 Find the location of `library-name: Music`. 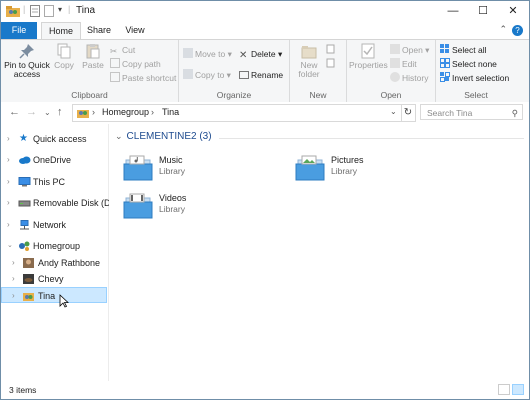

library-name: Music is located at coordinates (171, 160).